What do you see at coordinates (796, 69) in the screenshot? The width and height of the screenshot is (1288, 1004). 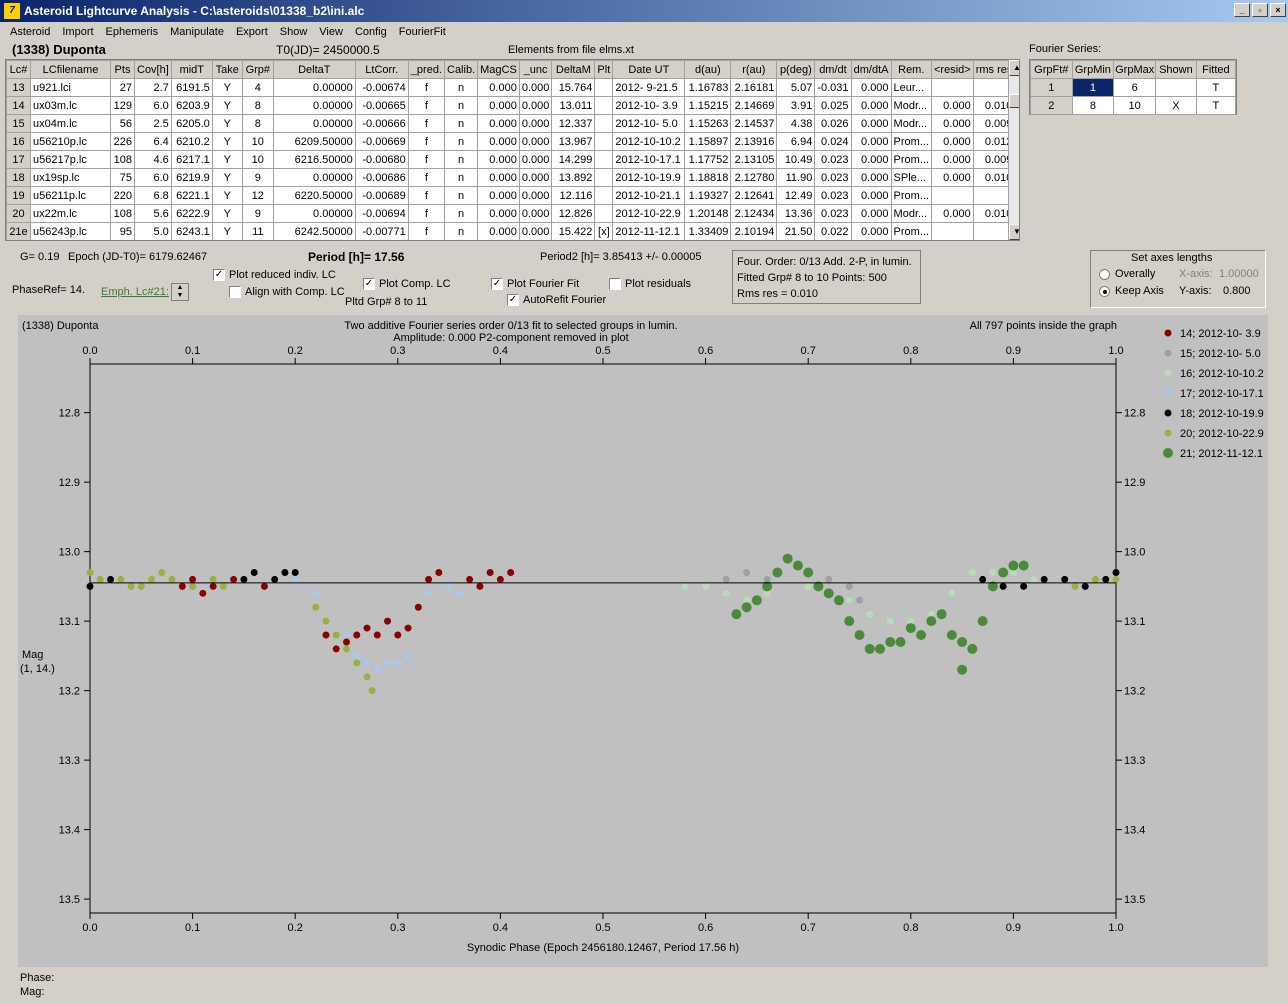 I see `table-column-header: p(deg)` at bounding box center [796, 69].